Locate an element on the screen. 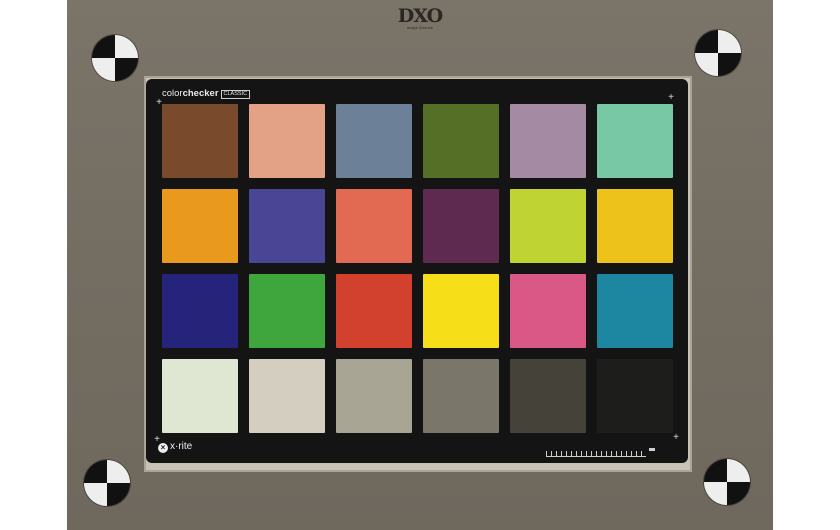 Image resolution: width=840 pixels, height=530 pixels. xrite-logo-text: x·rite is located at coordinates (181, 446).